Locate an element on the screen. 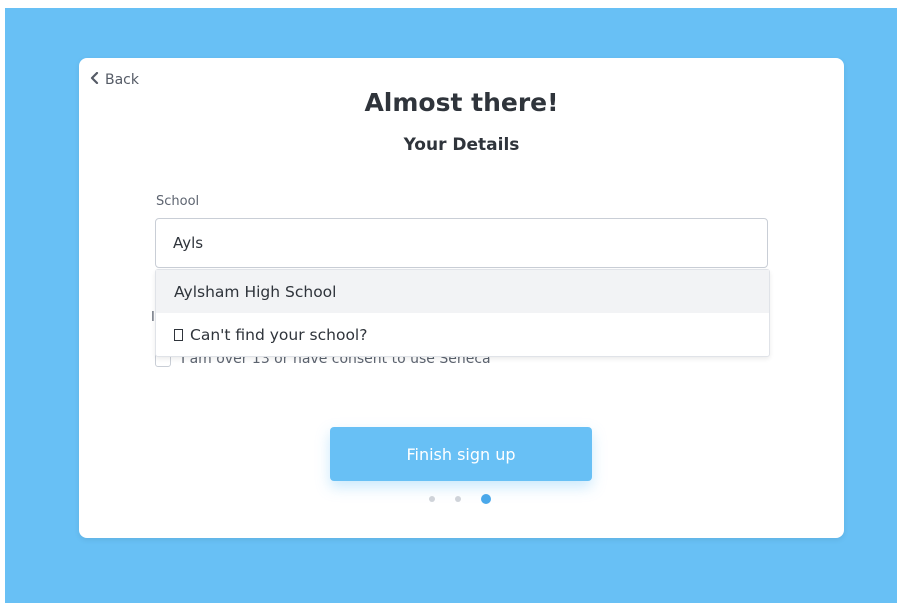 The image size is (897, 603). cant-find-school-item: Can't find your school? is located at coordinates (462, 334).